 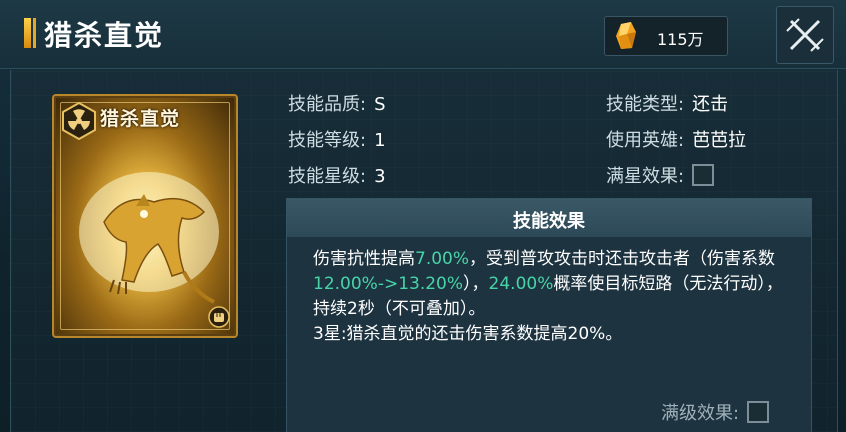 What do you see at coordinates (719, 140) in the screenshot?
I see `skill-hero-value: 芭芭拉` at bounding box center [719, 140].